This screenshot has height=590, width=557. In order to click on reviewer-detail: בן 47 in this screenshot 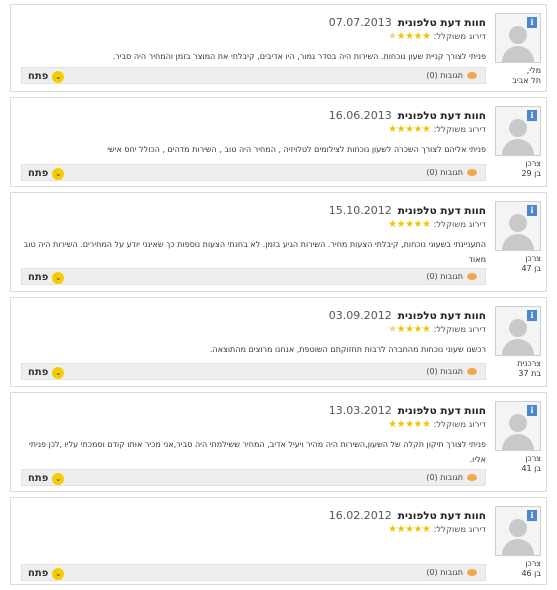, I will do `click(531, 268)`.